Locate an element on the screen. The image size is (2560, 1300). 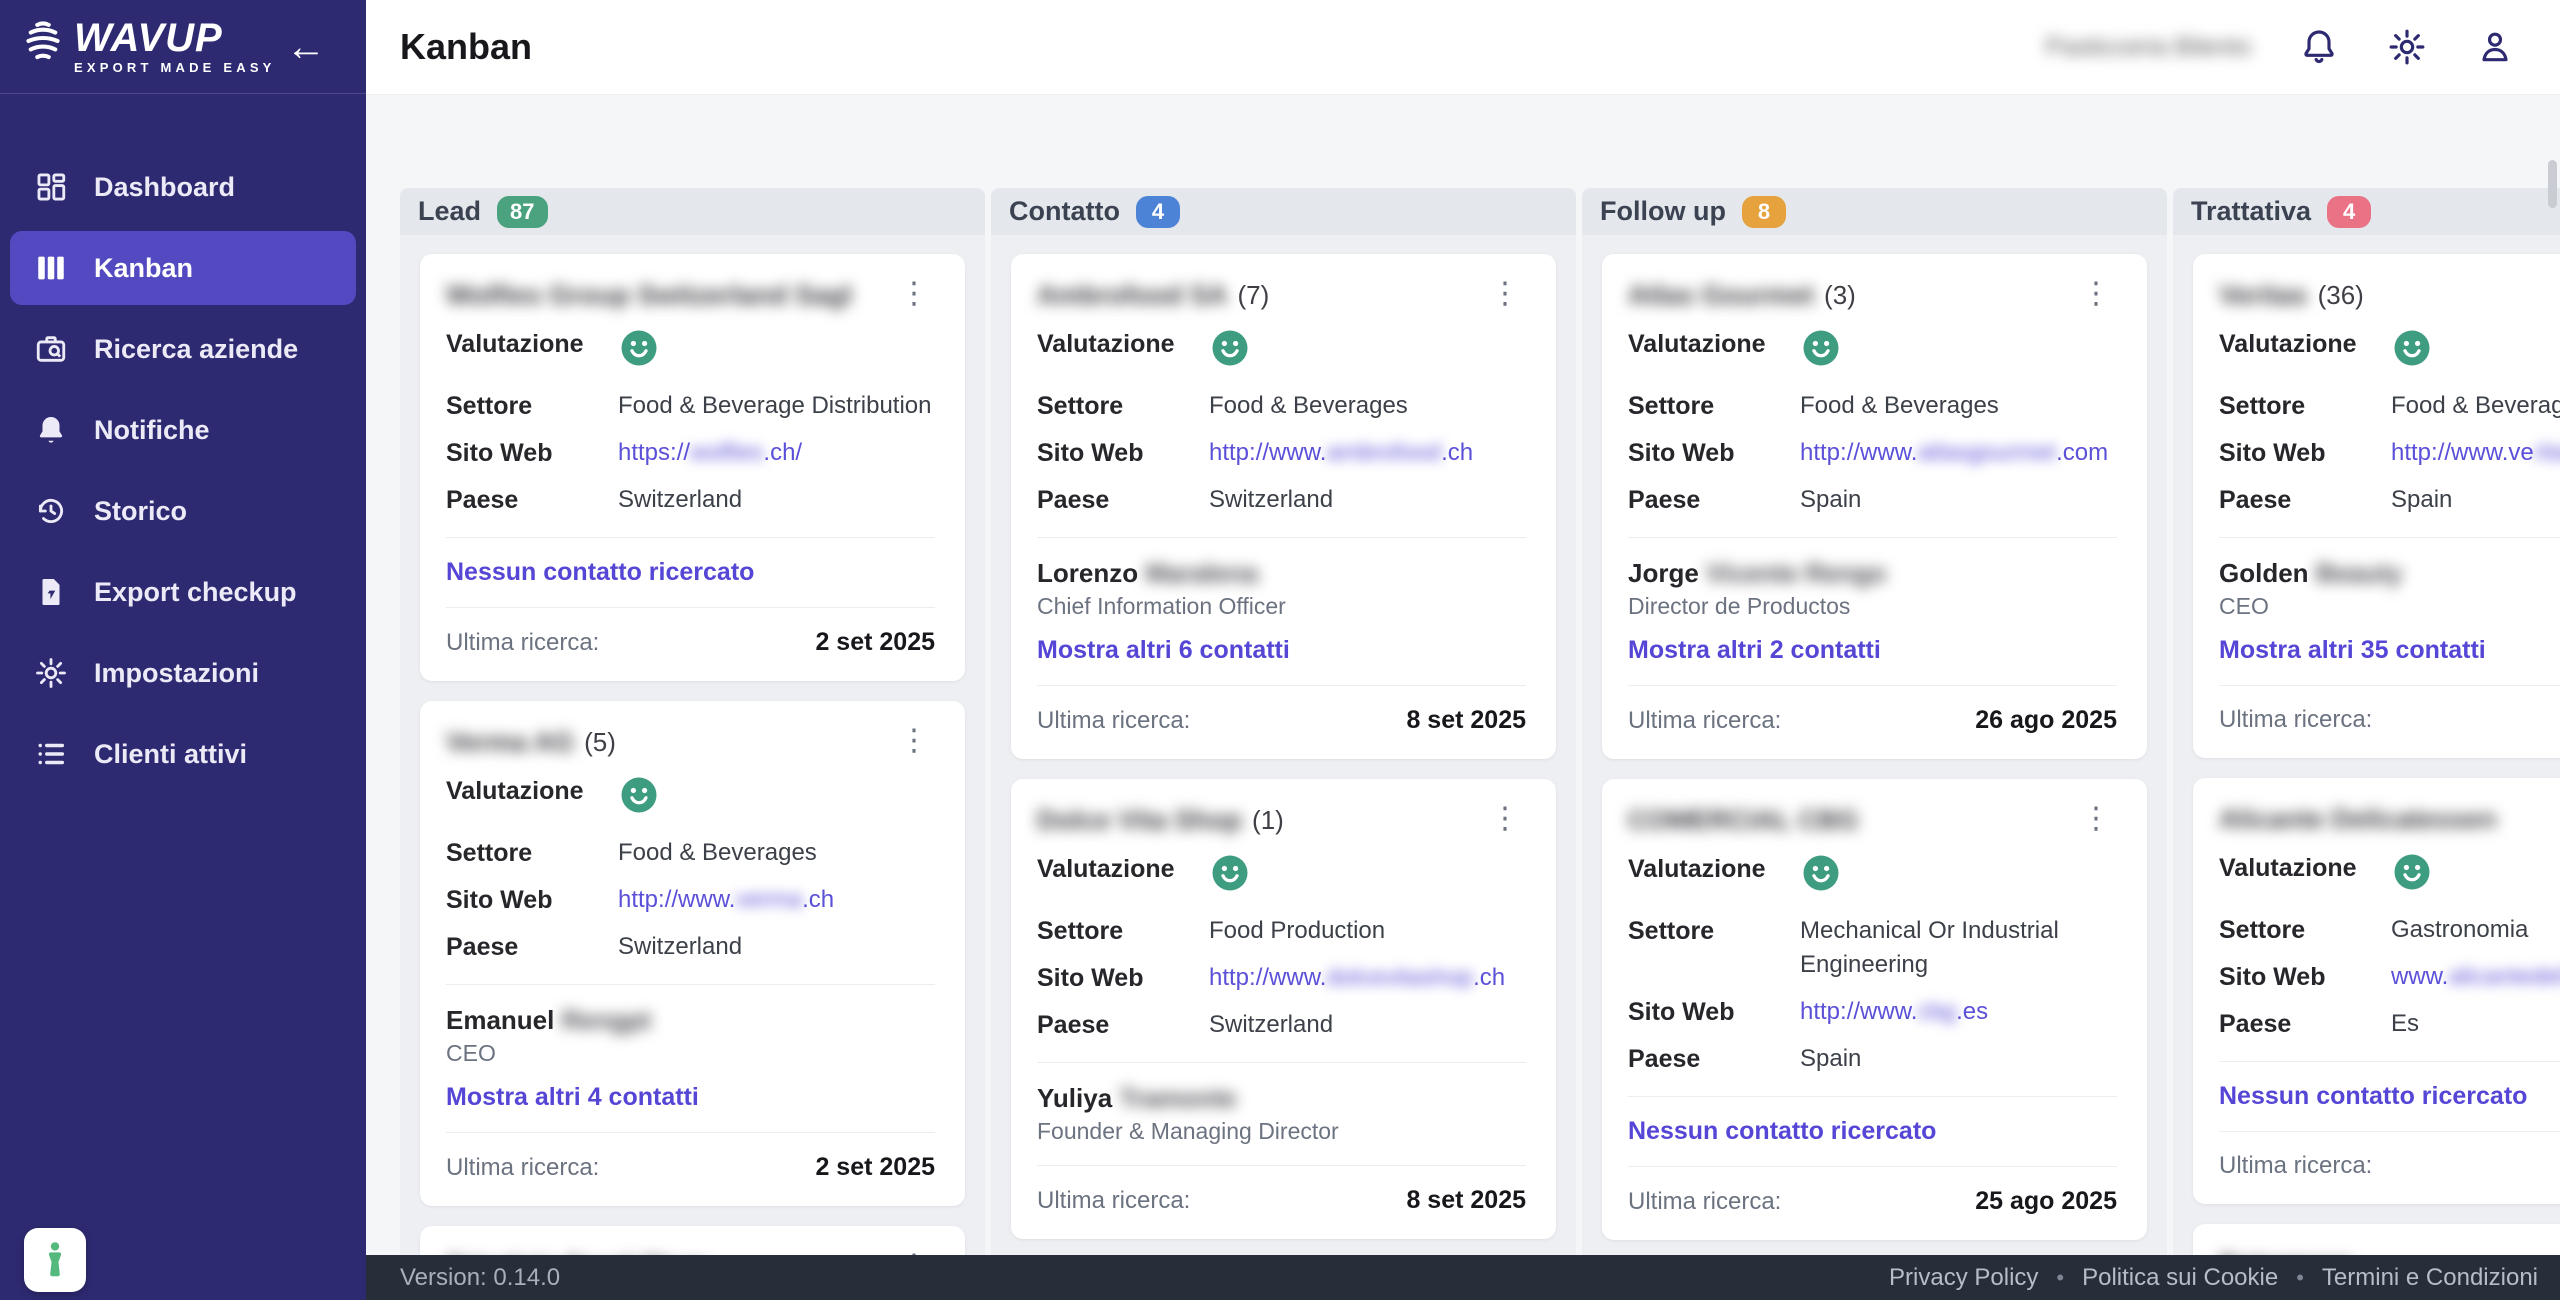
website-row: Sito Web https://wolfies.ch/ is located at coordinates (690, 453).